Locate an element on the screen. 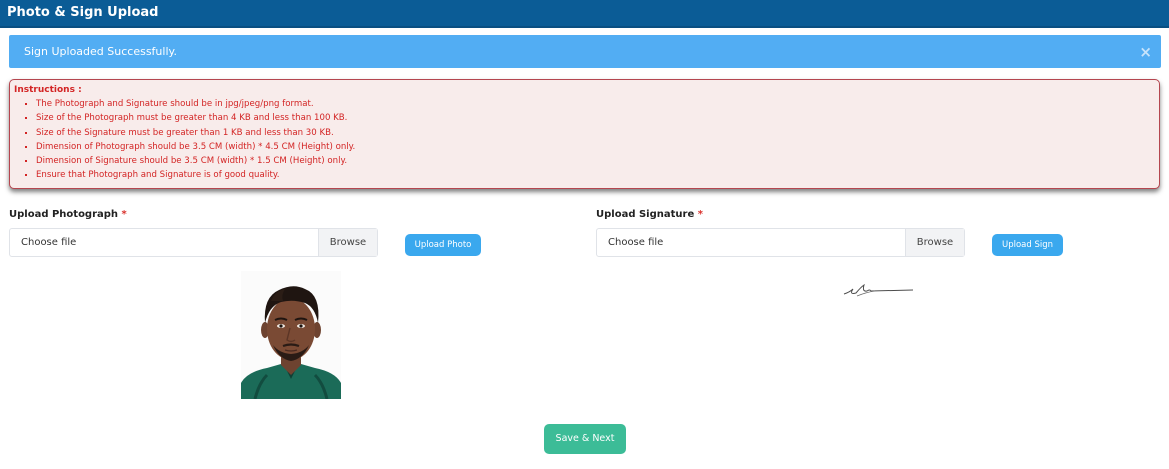  upload-signature-label-text: Upload Signature is located at coordinates (645, 214).